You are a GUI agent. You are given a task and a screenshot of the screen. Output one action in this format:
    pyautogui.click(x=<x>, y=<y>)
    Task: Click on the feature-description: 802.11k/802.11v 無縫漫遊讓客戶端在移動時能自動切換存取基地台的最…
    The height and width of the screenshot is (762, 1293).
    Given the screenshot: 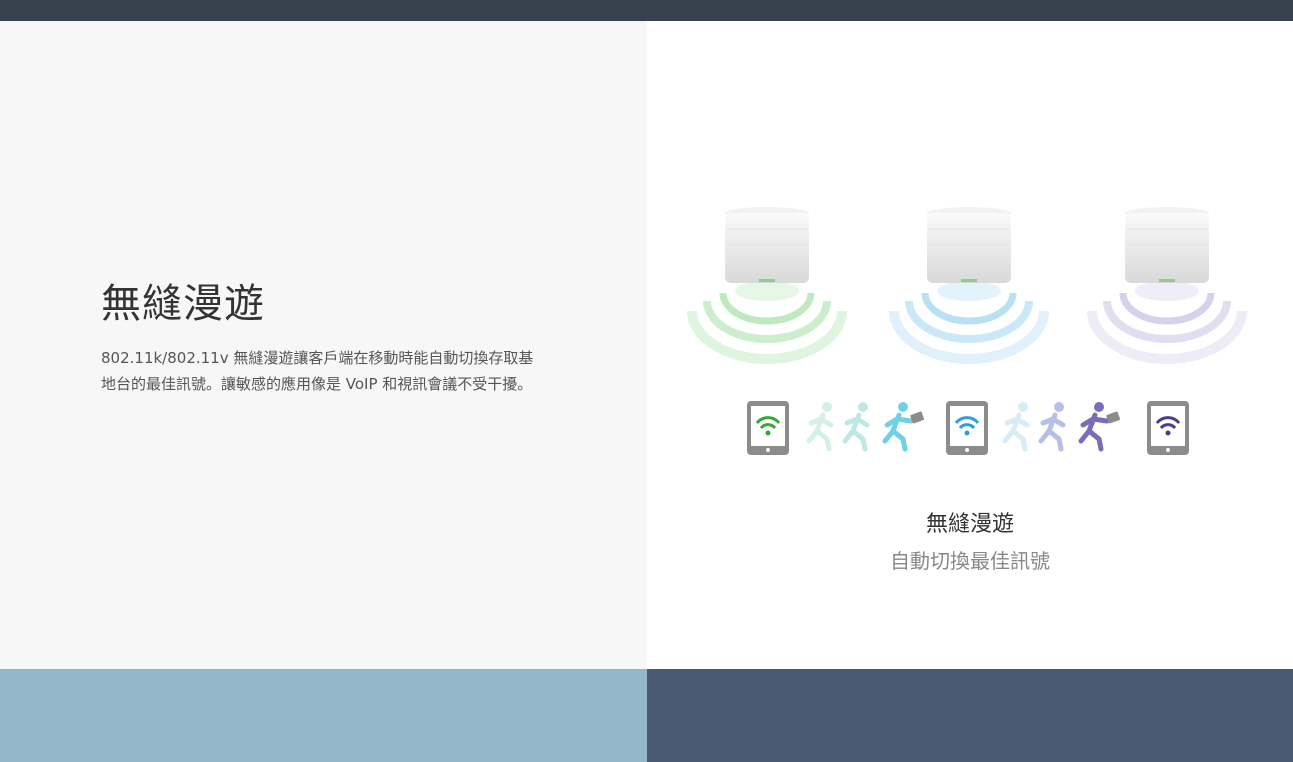 What is the action you would take?
    pyautogui.click(x=317, y=371)
    